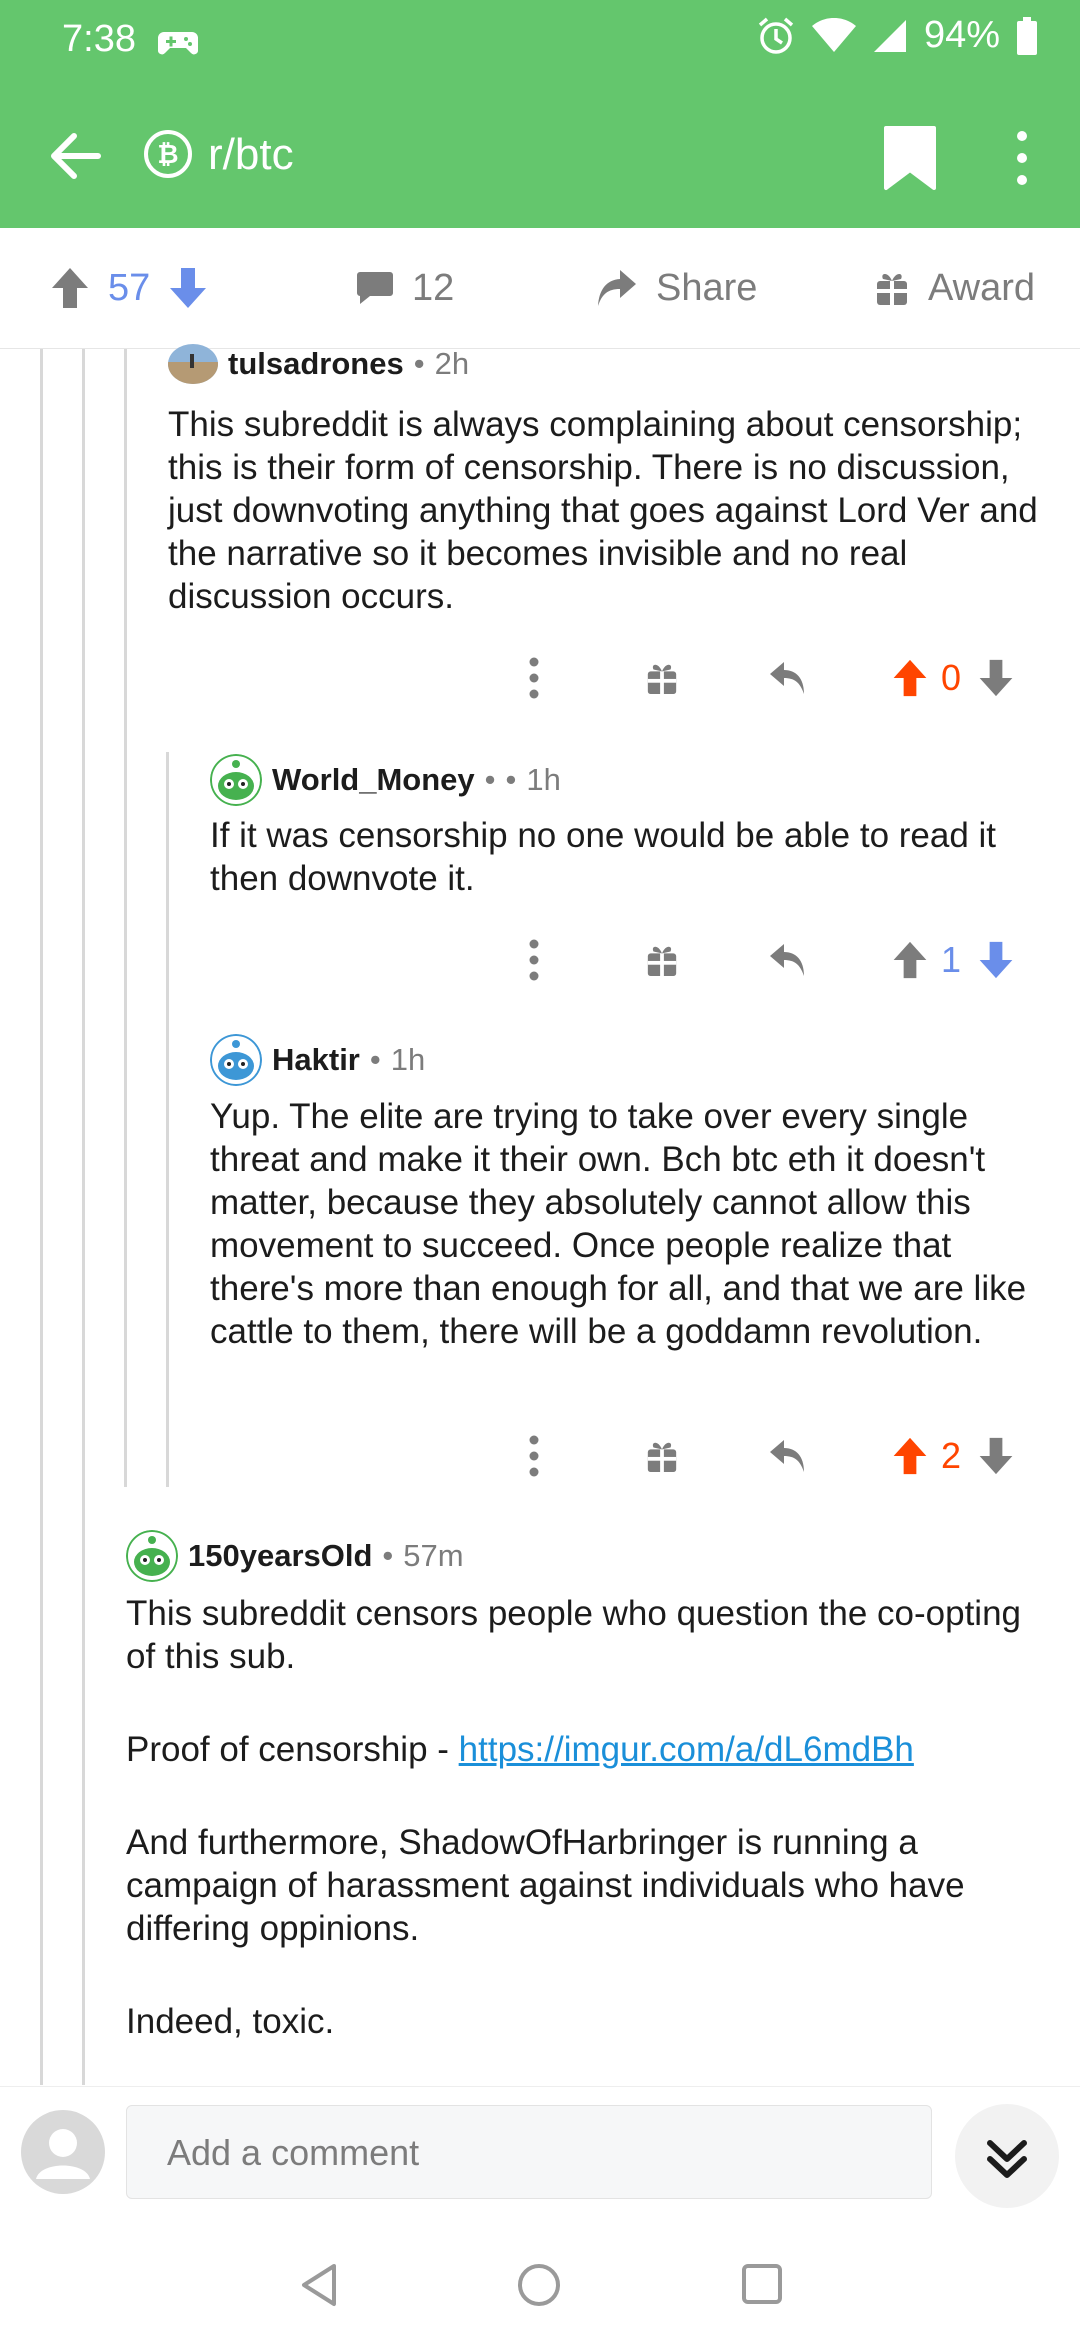 This screenshot has height=2340, width=1080. Describe the element at coordinates (910, 158) in the screenshot. I see `bookmark-icon` at that location.